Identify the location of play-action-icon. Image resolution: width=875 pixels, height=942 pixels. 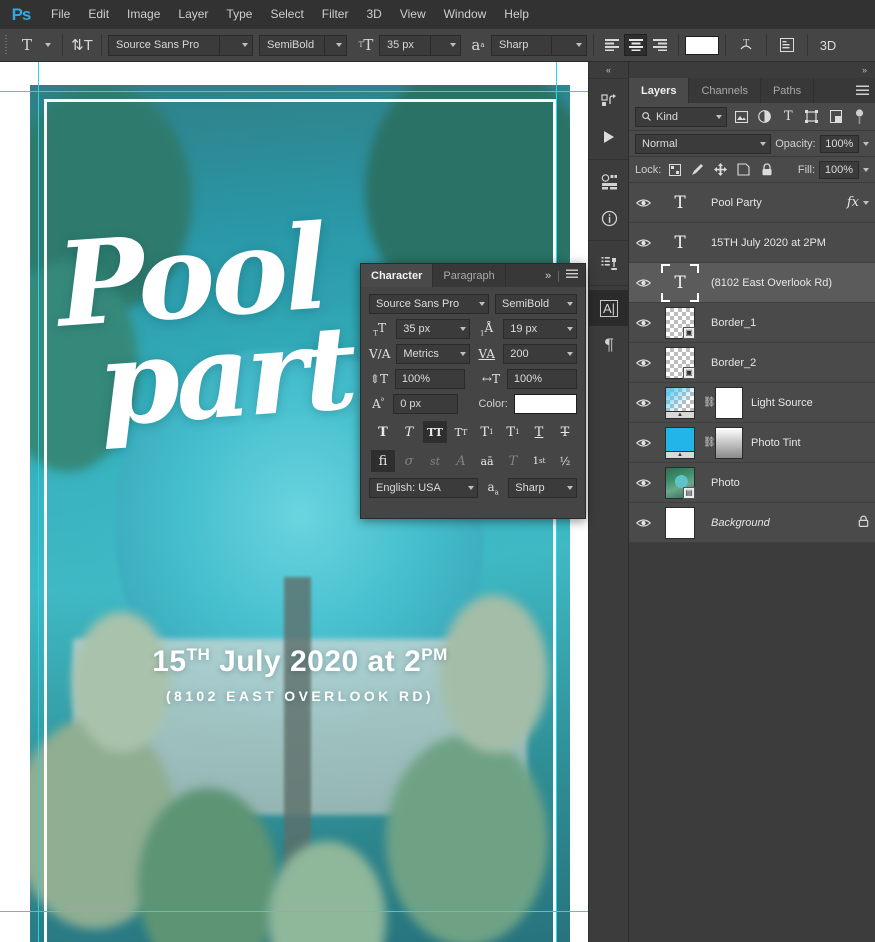
(609, 137).